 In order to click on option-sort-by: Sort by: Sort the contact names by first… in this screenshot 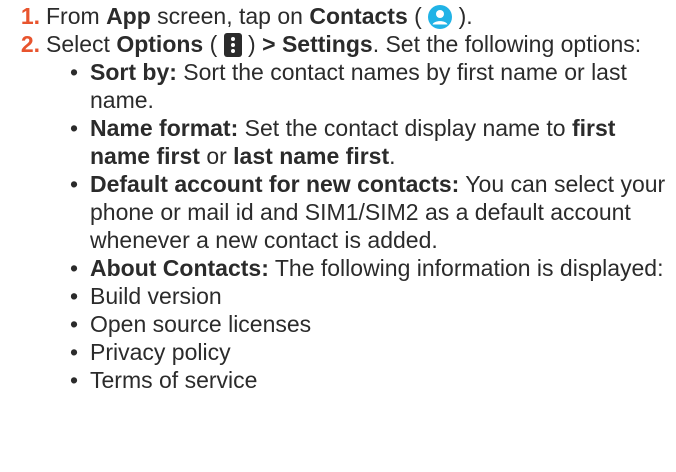, I will do `click(372, 86)`.